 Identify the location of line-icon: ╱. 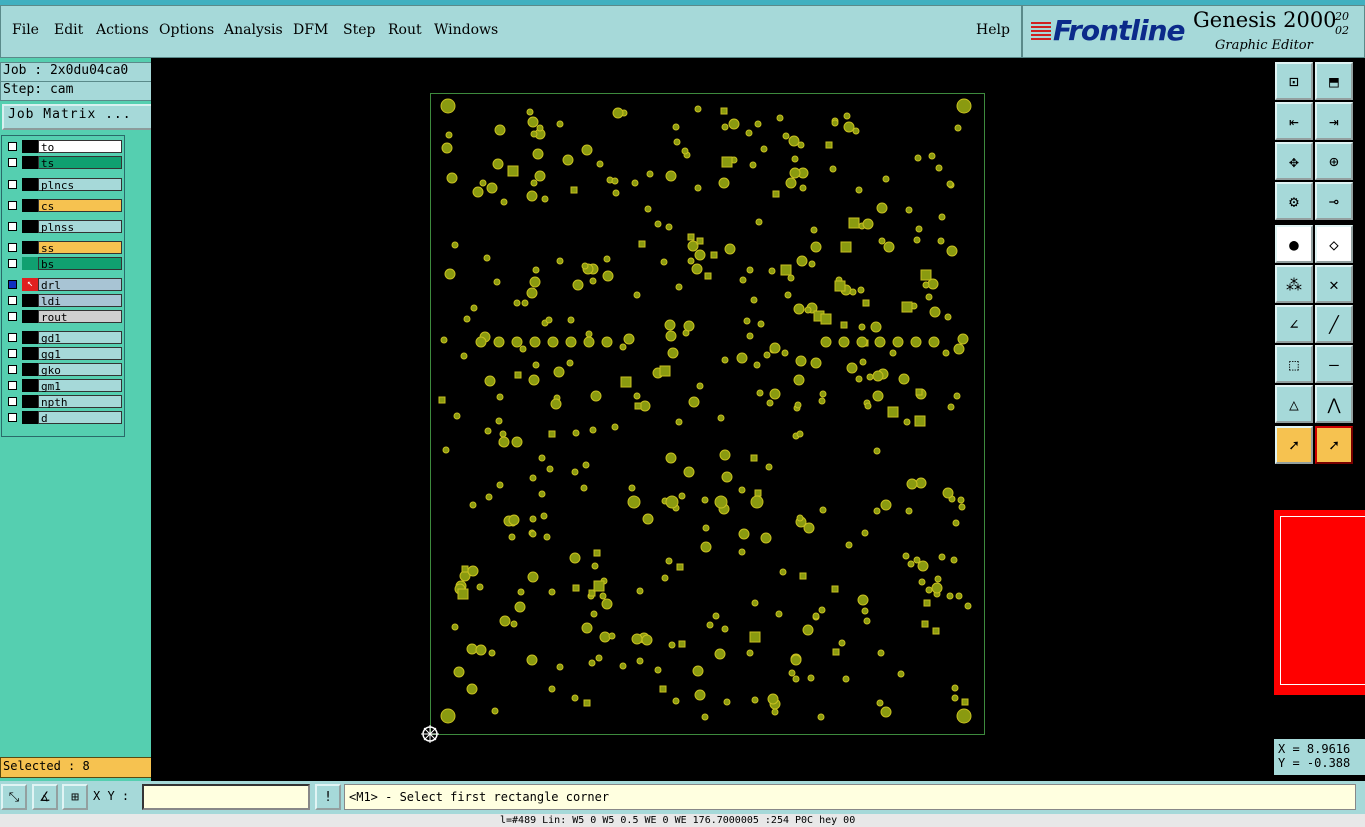
(1334, 324).